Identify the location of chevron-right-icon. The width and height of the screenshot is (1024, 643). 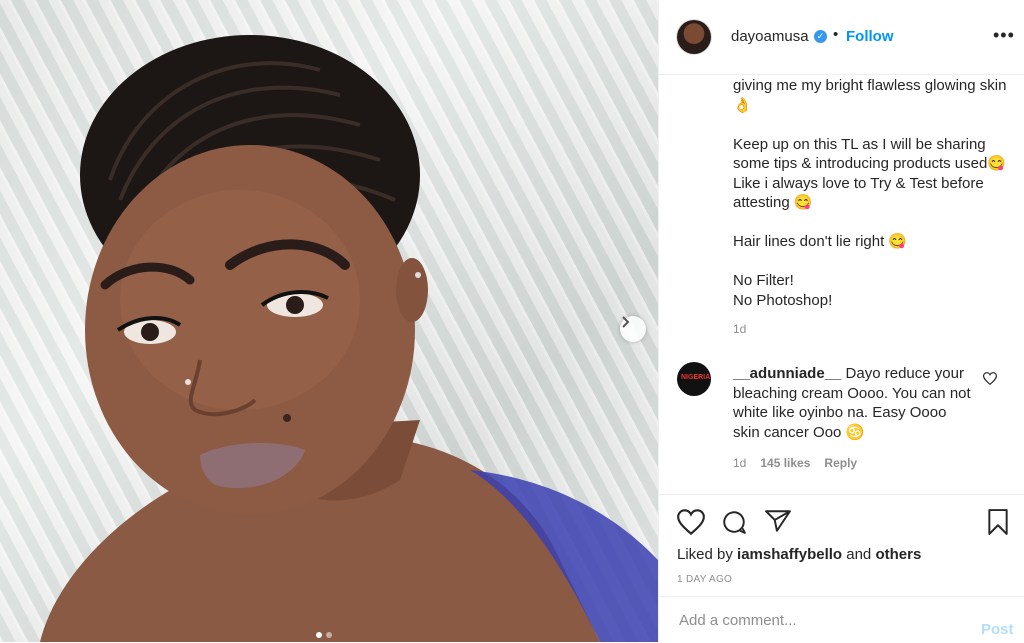
(626, 322).